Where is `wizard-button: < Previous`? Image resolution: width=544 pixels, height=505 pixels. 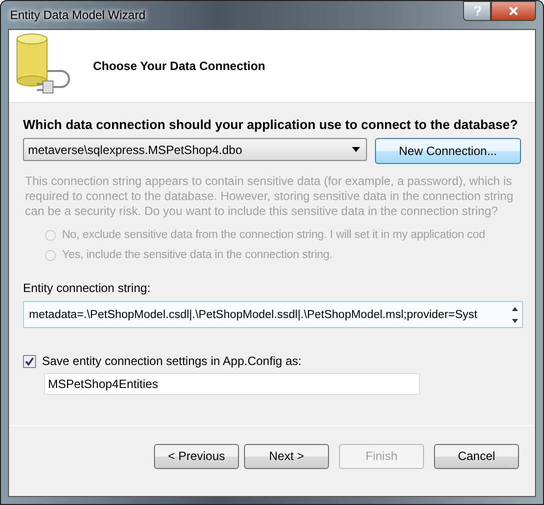
wizard-button: < Previous is located at coordinates (196, 456).